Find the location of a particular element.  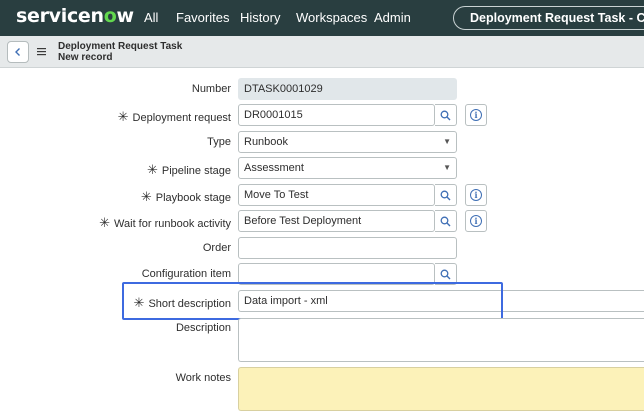

deployment-request-lookup-button is located at coordinates (446, 115).